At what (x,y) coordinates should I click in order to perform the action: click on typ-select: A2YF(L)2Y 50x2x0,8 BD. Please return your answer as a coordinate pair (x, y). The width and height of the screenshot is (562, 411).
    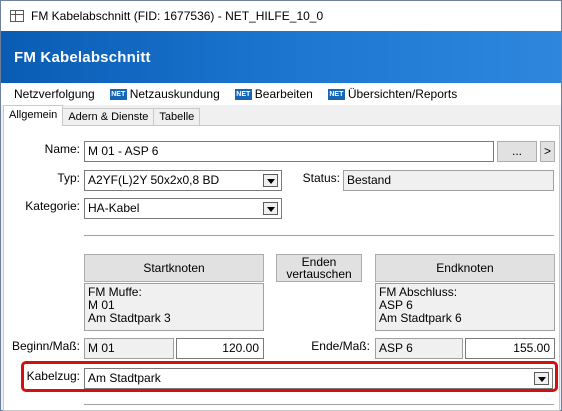
    Looking at the image, I should click on (183, 180).